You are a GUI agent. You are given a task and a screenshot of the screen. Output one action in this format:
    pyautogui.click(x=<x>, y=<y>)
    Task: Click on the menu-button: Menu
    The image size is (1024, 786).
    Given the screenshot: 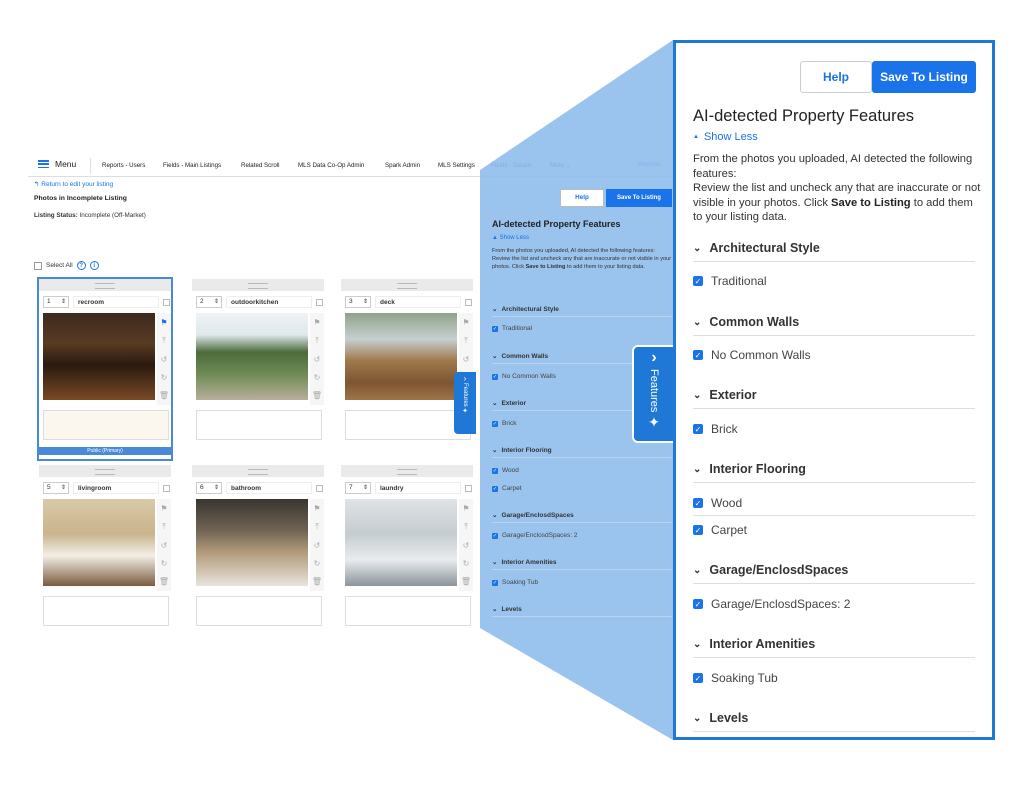 What is the action you would take?
    pyautogui.click(x=57, y=164)
    